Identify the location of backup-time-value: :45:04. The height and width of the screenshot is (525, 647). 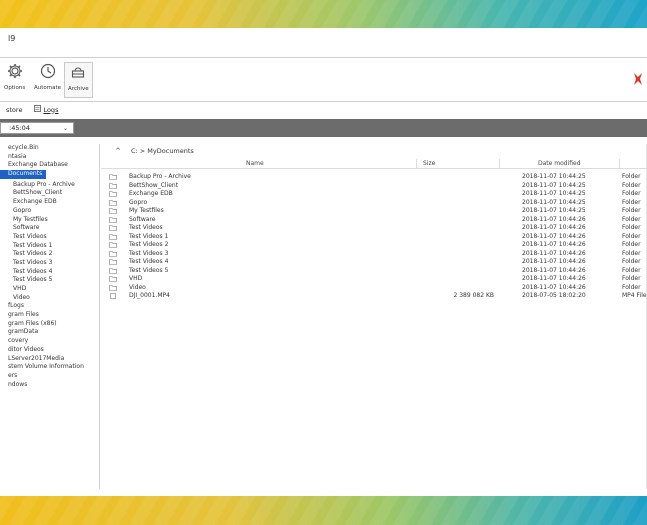
(19, 128).